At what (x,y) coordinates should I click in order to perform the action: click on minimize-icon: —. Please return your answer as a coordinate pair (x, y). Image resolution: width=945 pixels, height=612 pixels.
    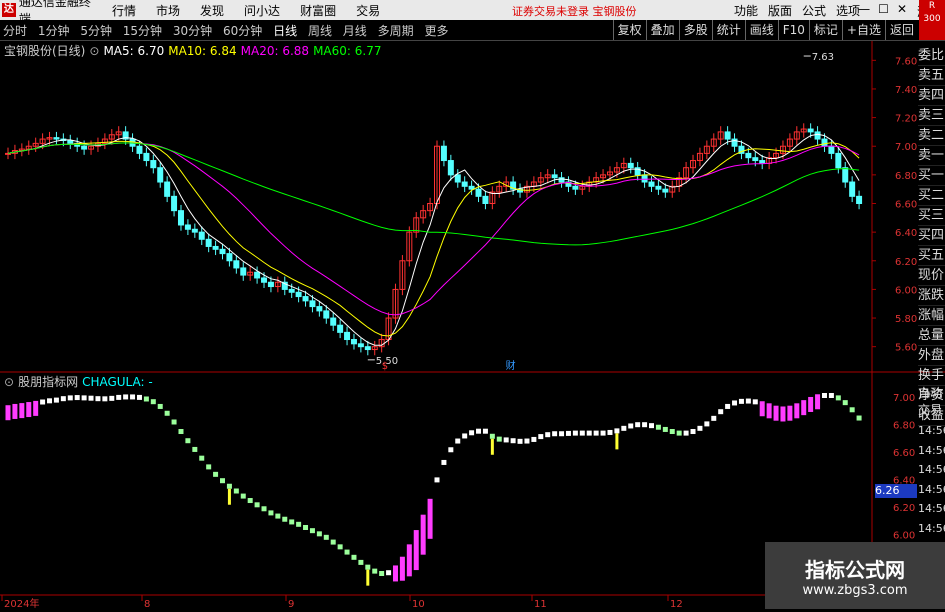
    Looking at the image, I should click on (864, 9).